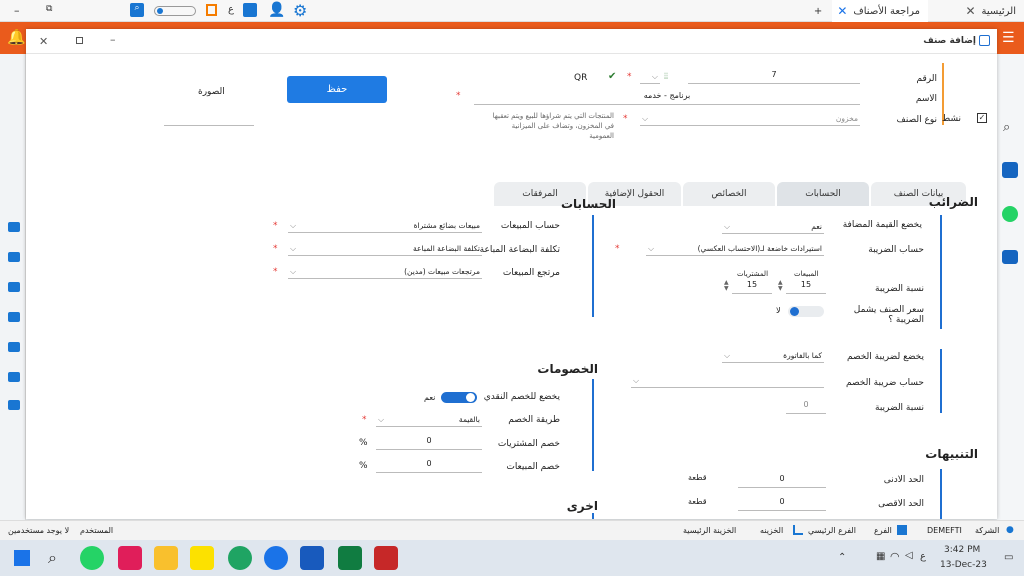 The height and width of the screenshot is (576, 1024). What do you see at coordinates (300, 10) in the screenshot?
I see `settings-icon: ⚙` at bounding box center [300, 10].